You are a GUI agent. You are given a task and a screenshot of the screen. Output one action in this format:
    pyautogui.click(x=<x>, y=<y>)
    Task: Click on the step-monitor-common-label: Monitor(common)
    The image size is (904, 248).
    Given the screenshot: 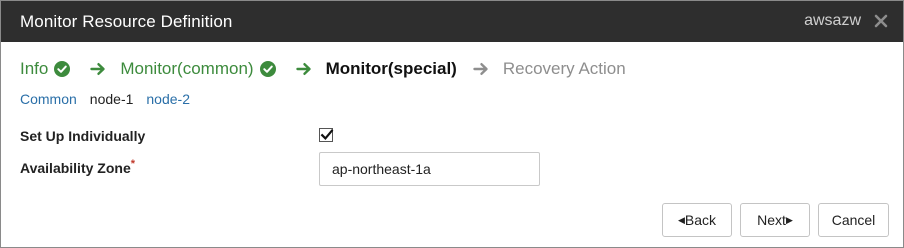 What is the action you would take?
    pyautogui.click(x=187, y=68)
    